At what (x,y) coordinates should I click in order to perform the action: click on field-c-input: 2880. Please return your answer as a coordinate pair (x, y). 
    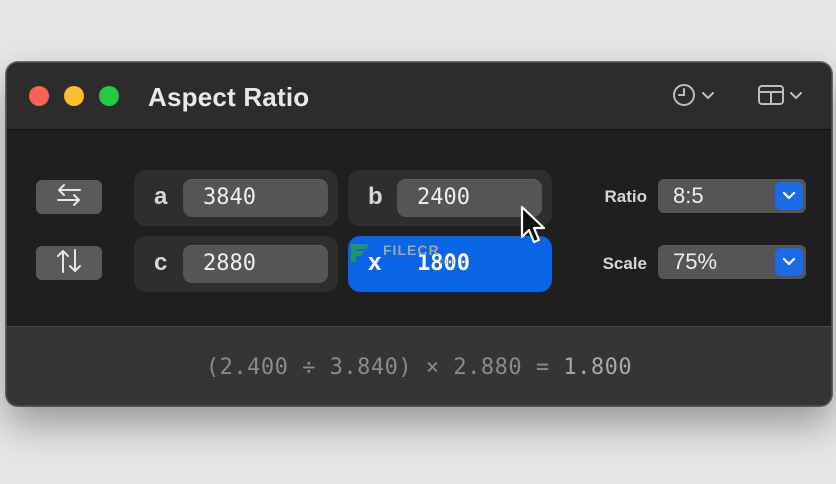
    Looking at the image, I should click on (255, 264).